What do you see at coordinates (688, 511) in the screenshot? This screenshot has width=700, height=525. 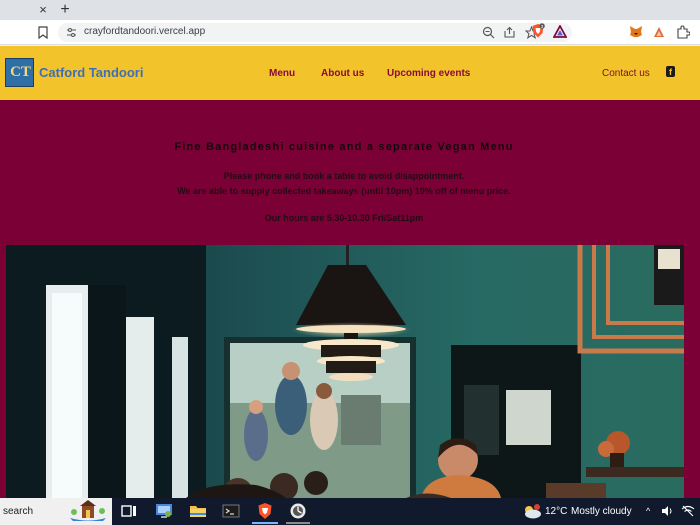 I see `network-disconnected-icon` at bounding box center [688, 511].